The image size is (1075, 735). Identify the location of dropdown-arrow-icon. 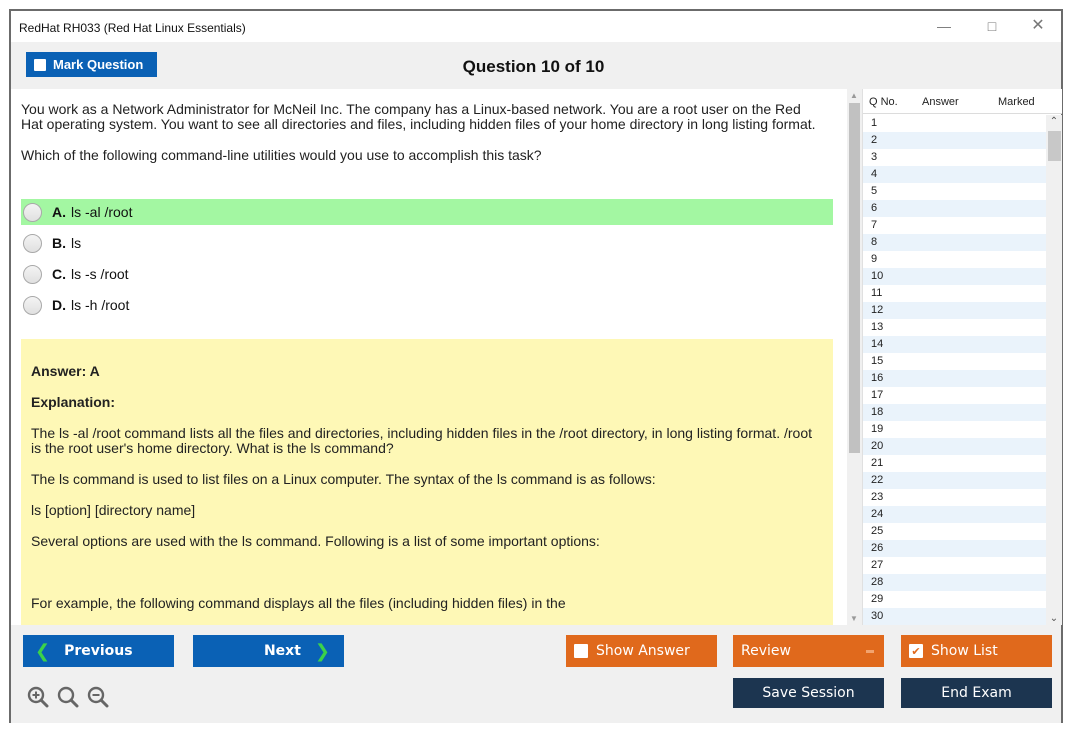
(870, 651).